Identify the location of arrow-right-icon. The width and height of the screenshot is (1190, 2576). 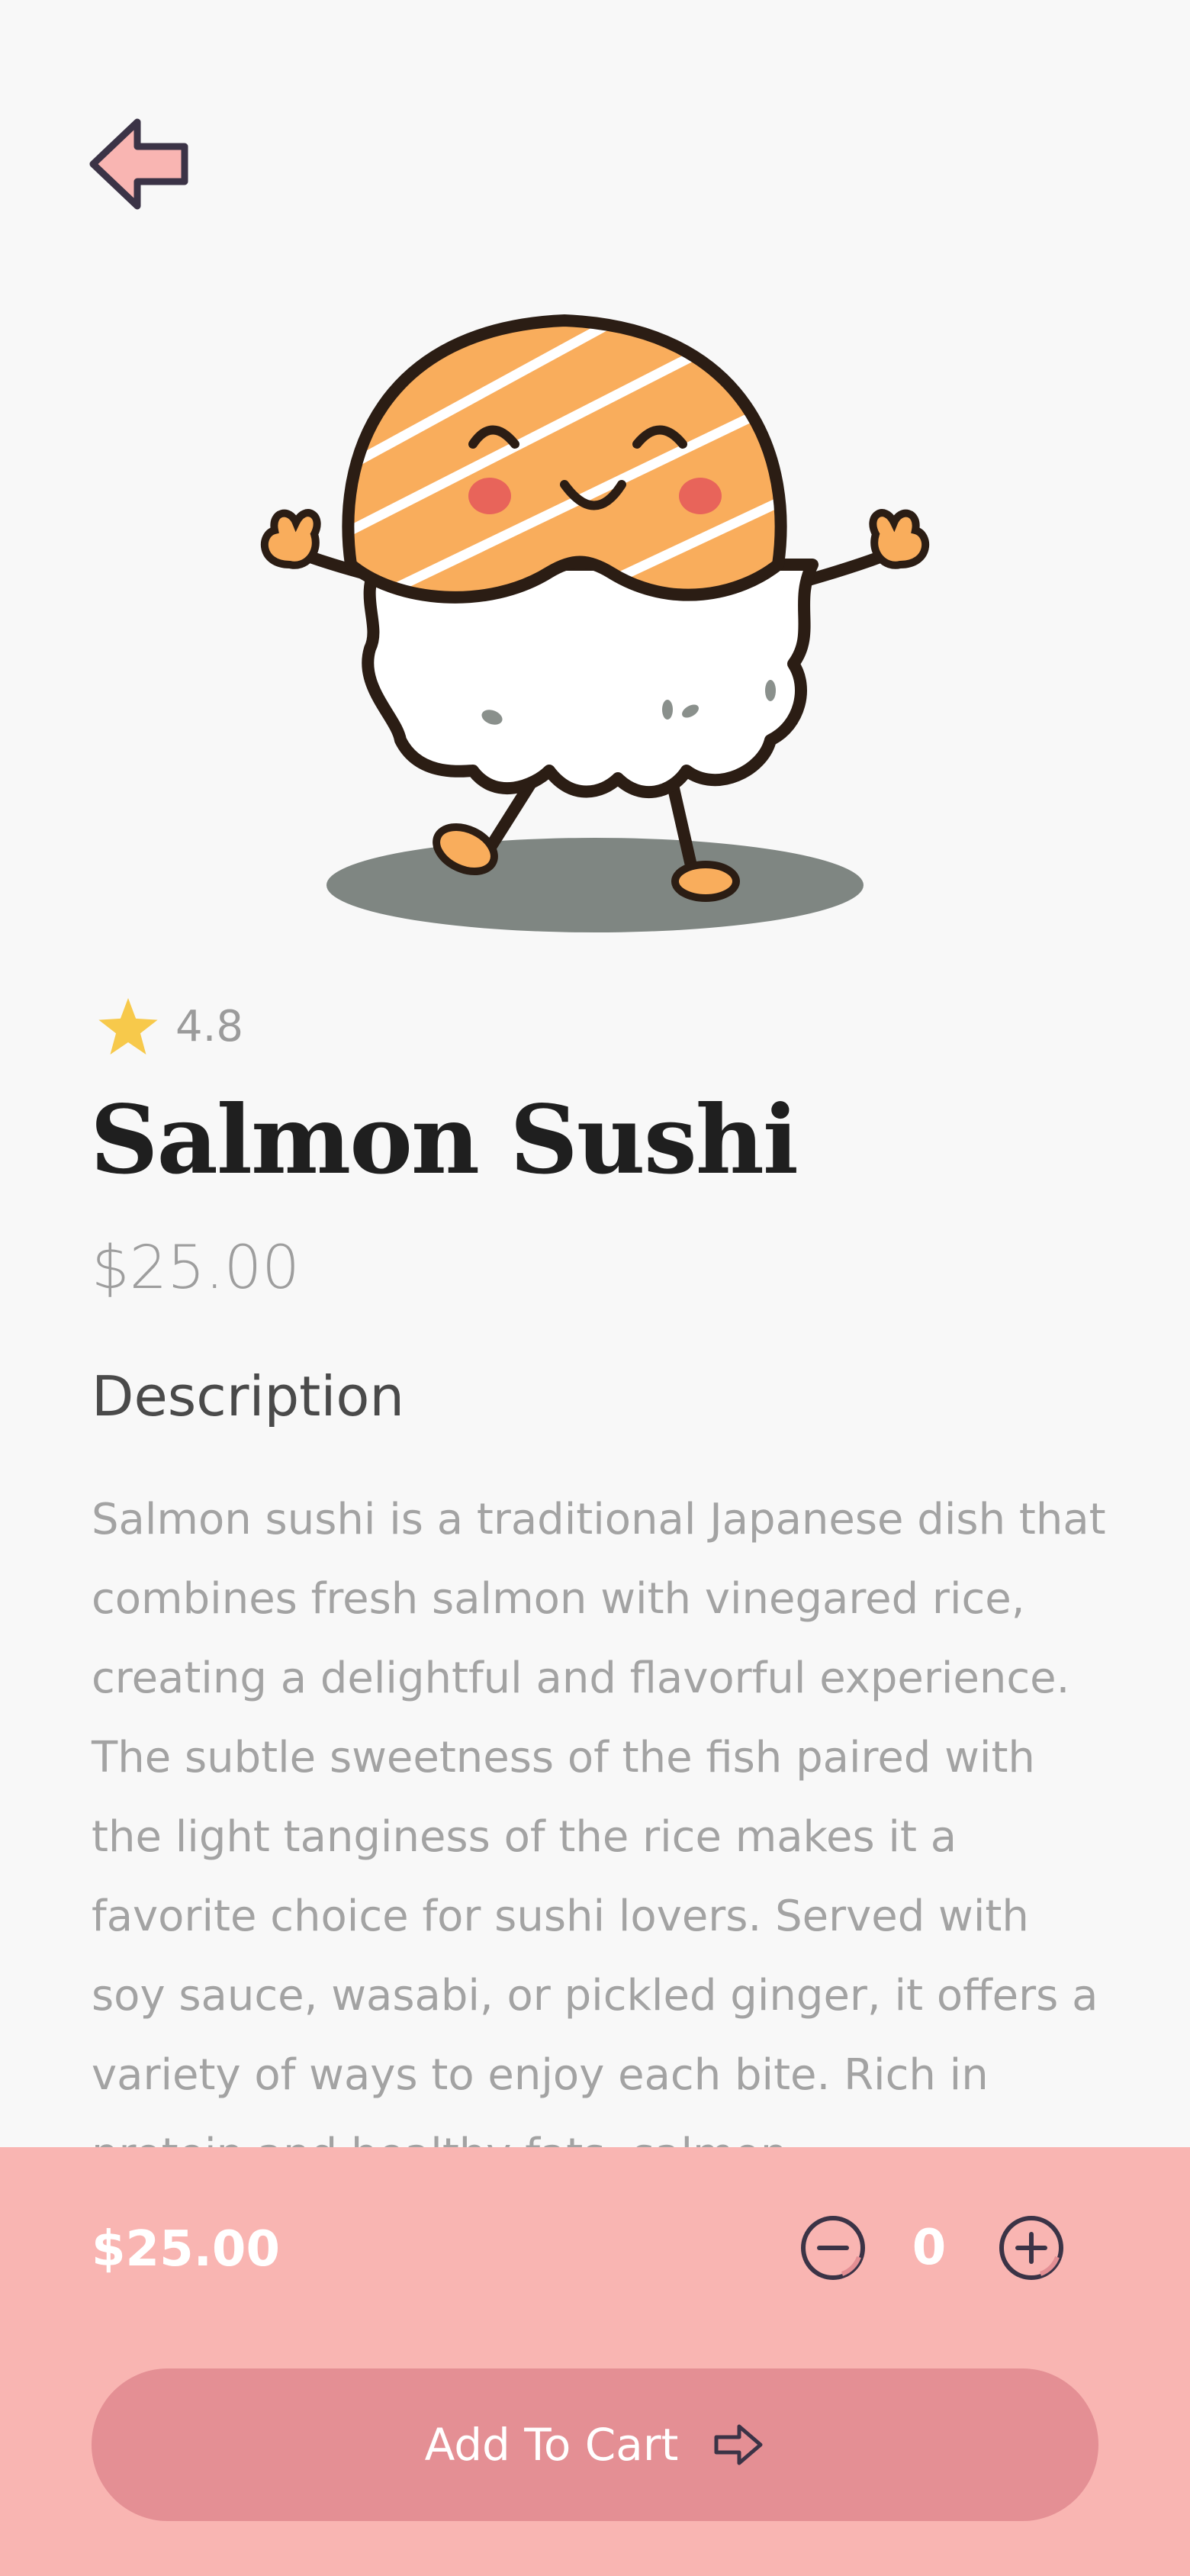
(738, 2444).